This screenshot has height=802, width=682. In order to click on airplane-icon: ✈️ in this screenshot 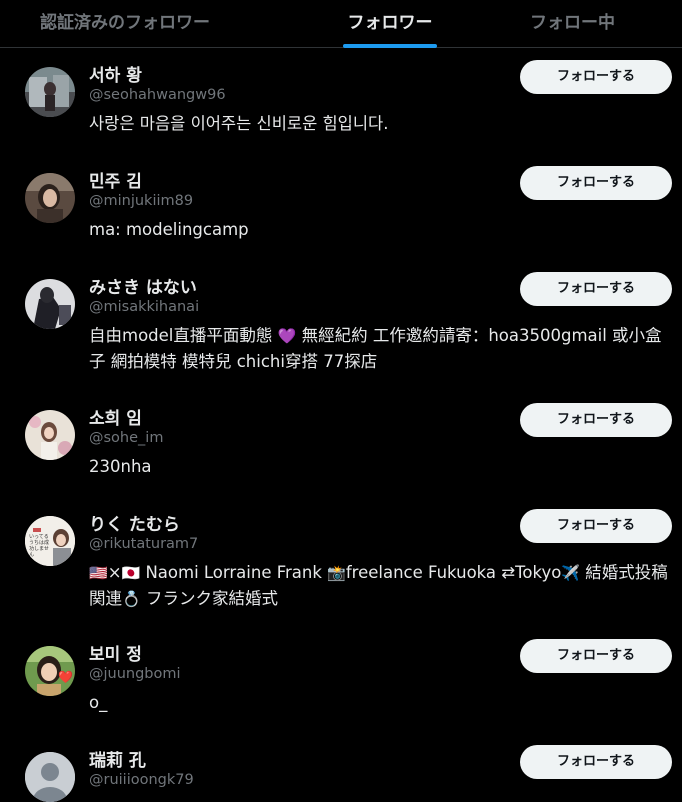, I will do `click(570, 573)`.